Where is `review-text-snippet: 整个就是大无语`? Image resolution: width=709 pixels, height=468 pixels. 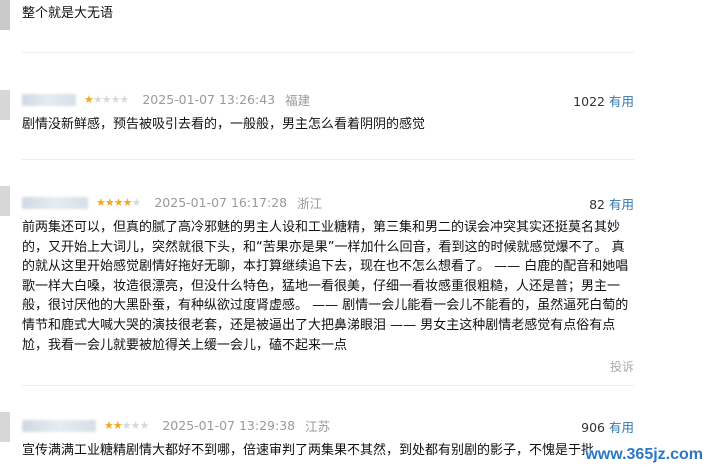 review-text-snippet: 整个就是大无语 is located at coordinates (68, 13).